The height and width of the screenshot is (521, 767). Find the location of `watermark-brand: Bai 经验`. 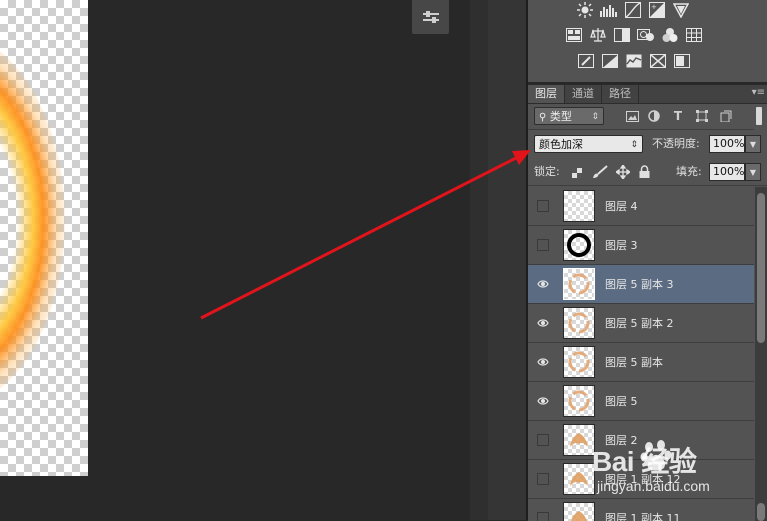

watermark-brand: Bai 经验 is located at coordinates (644, 461).